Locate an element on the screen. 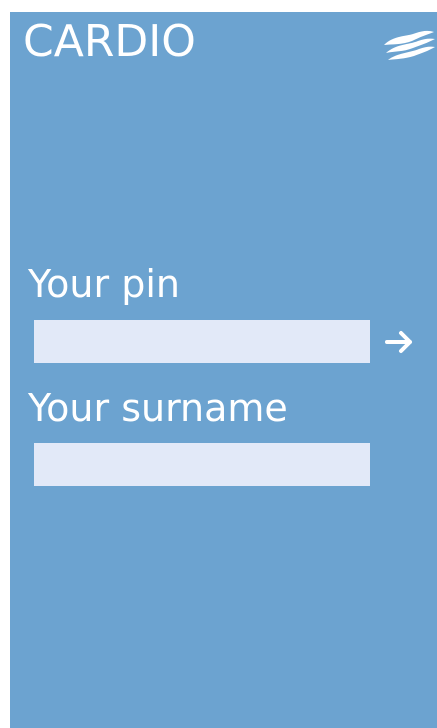 Image resolution: width=437 pixels, height=728 pixels. waves-logo-icon is located at coordinates (409, 45).